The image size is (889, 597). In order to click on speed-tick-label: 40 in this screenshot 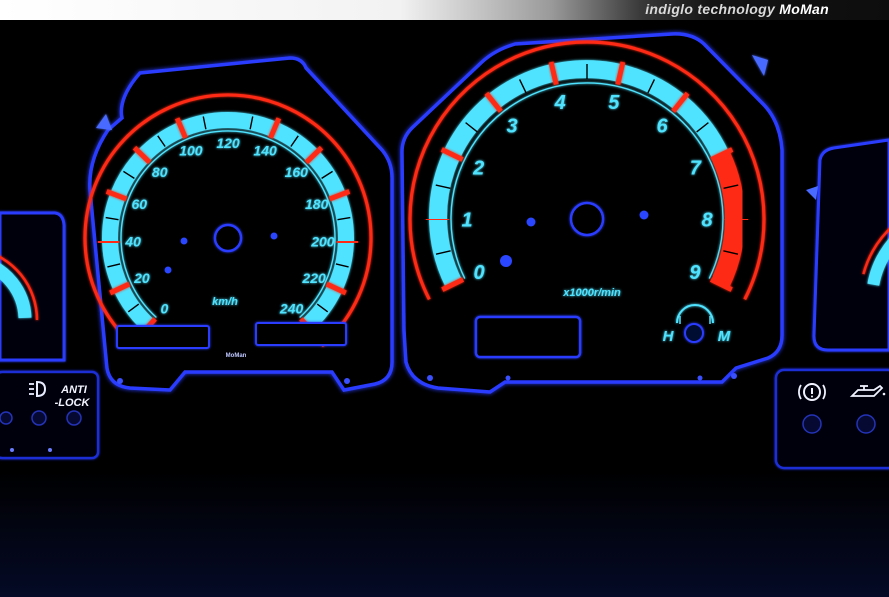, I will do `click(132, 241)`.